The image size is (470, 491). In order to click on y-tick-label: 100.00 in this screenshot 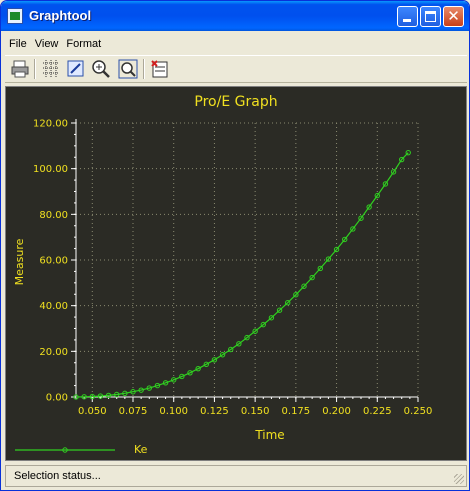, I will do `click(50, 169)`.